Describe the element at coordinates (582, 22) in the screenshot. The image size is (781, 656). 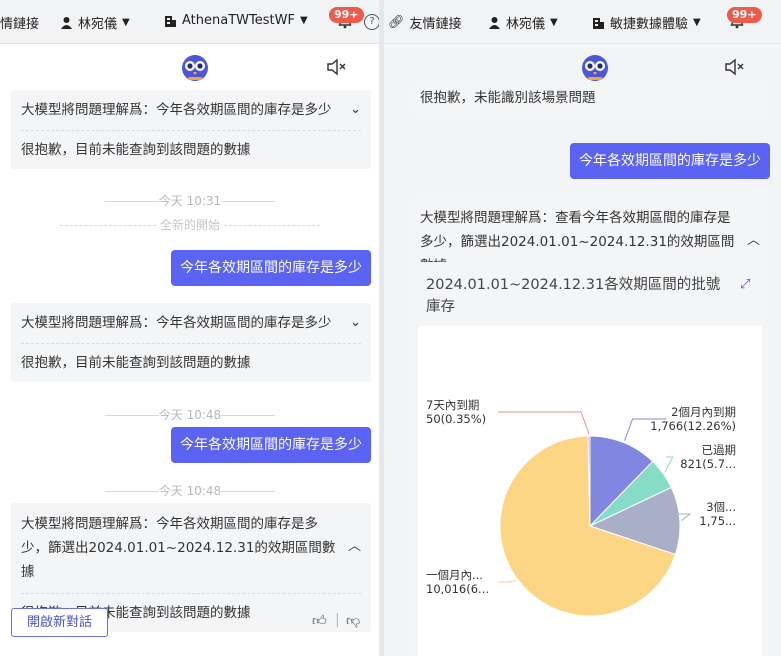
I see `top-bar: 🔗︎ 友情鏈接 林宛儀 ▼ 敏捷數據體驗 ▼ 99+` at that location.